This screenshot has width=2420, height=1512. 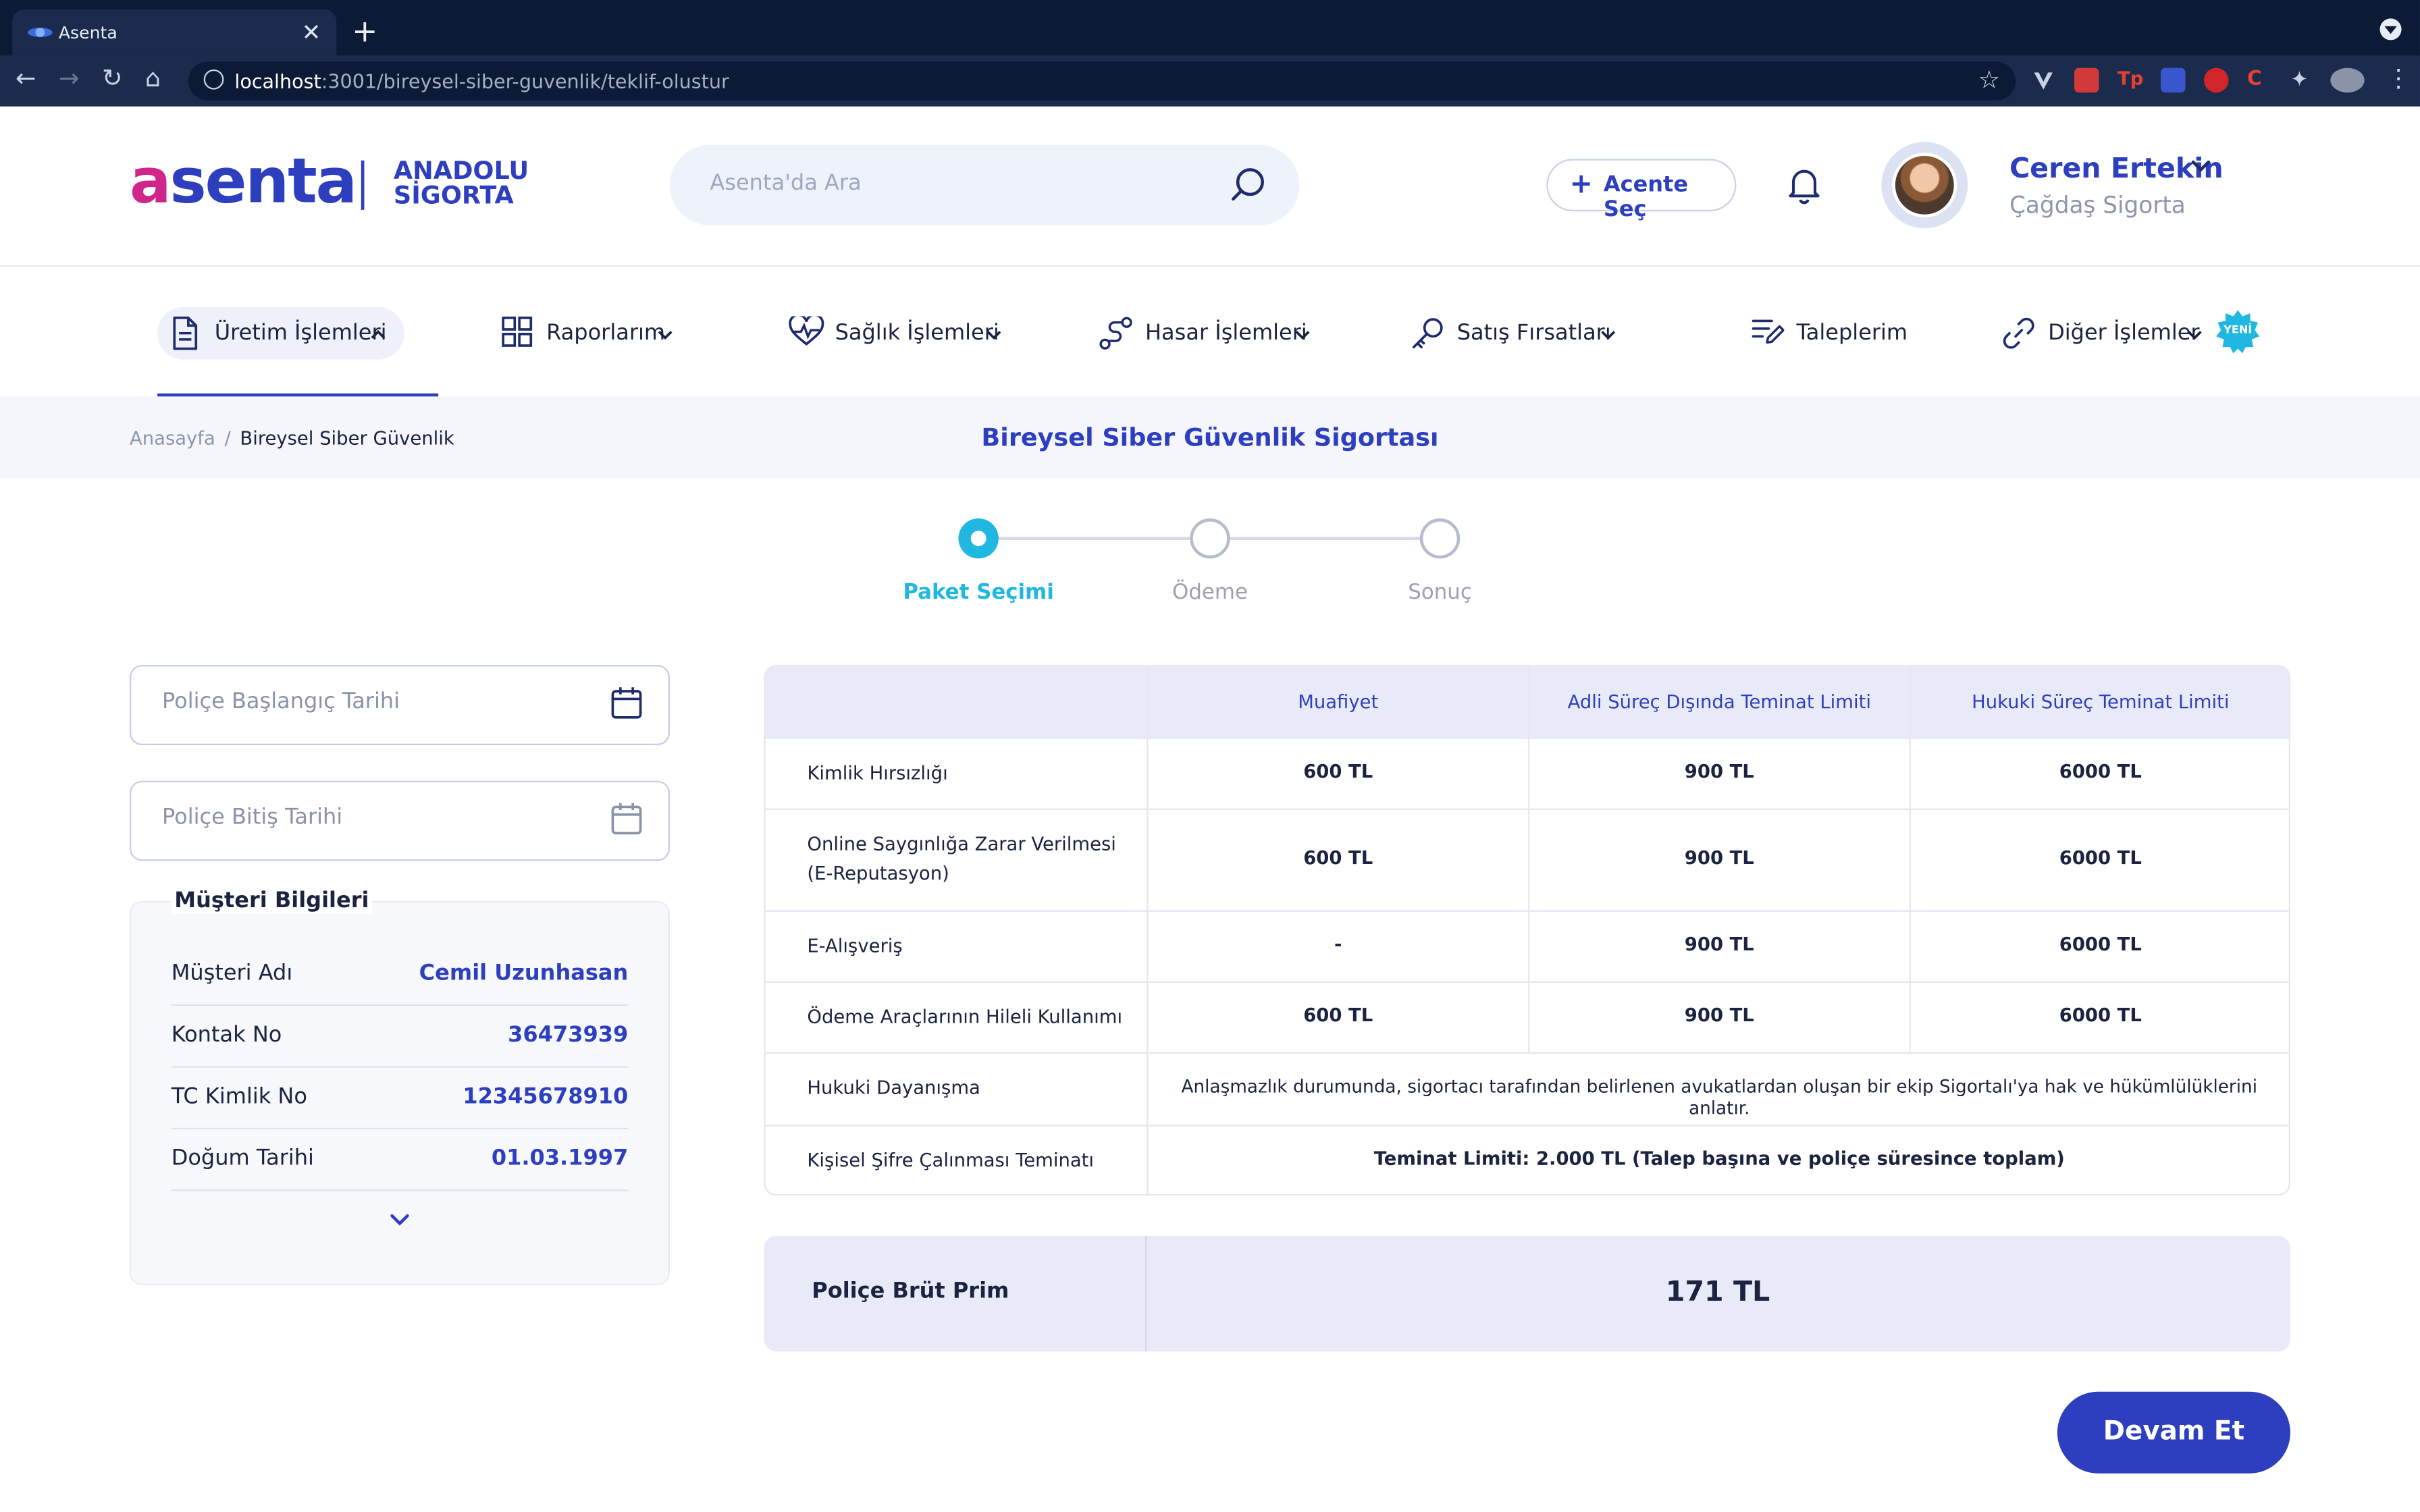 I want to click on new-badge: YENİ, so click(x=2238, y=332).